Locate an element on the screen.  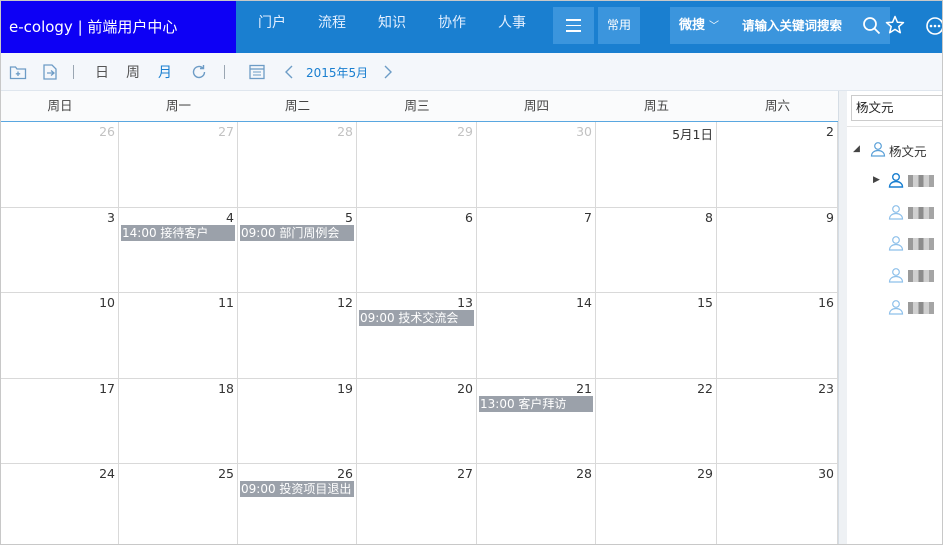
calendar-event: 09:00 部门周例会 is located at coordinates (297, 233).